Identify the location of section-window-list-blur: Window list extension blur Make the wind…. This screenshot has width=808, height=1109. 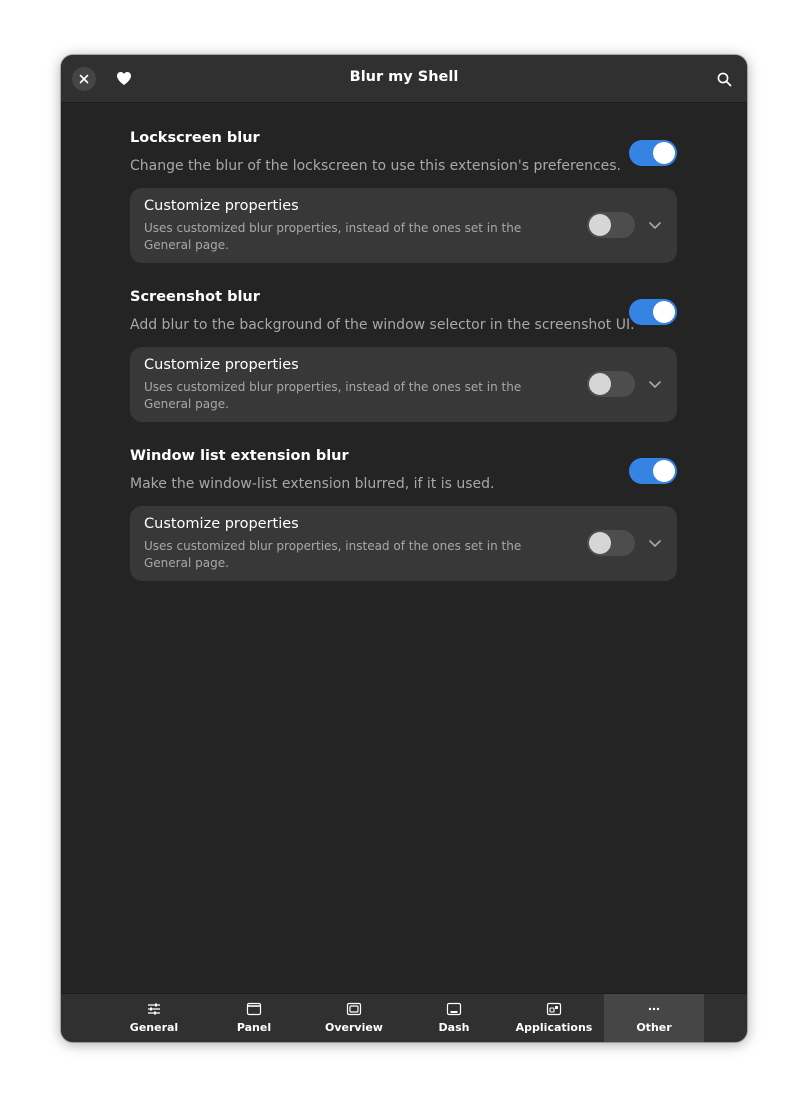
(404, 500).